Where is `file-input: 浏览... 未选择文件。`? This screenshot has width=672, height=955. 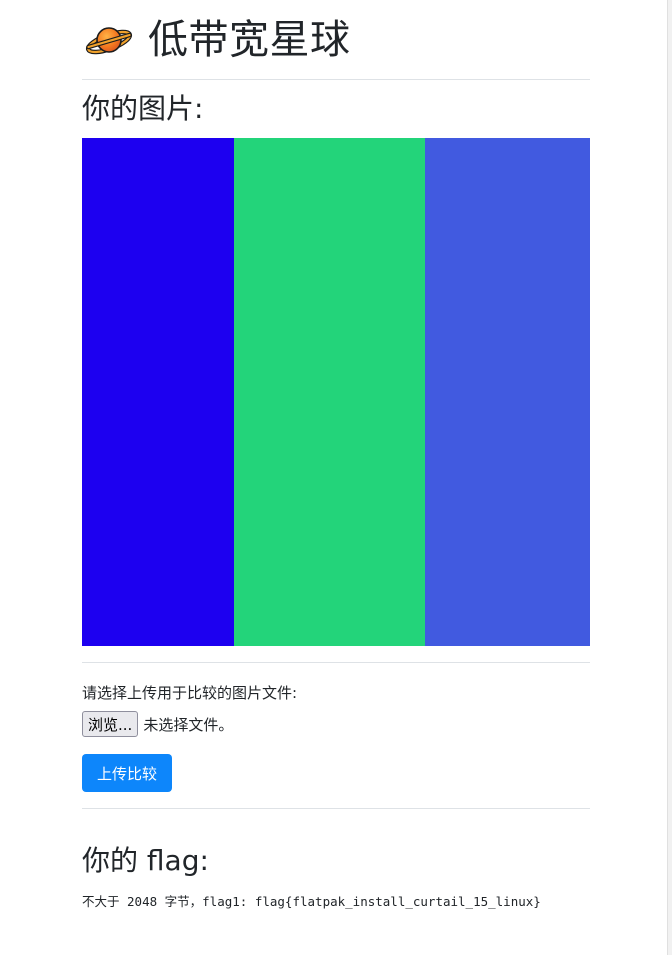 file-input: 浏览... 未选择文件。 is located at coordinates (336, 724).